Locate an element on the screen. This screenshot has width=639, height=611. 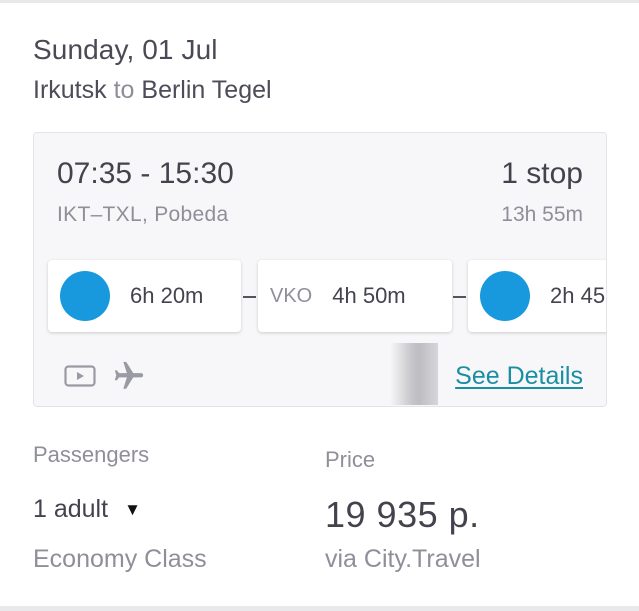
total-duration: 13h 55m is located at coordinates (542, 214).